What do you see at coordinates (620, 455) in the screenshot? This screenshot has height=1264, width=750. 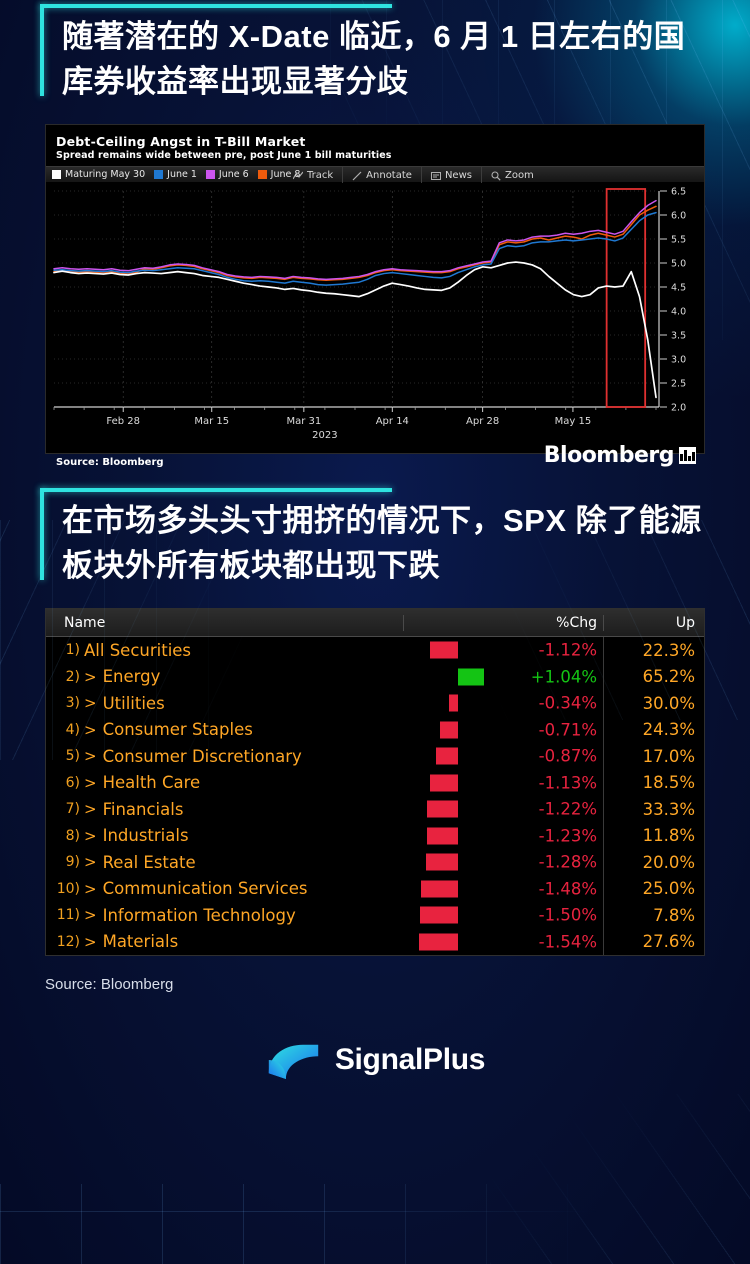 I see `bloomberg-logo: Bloomberg` at bounding box center [620, 455].